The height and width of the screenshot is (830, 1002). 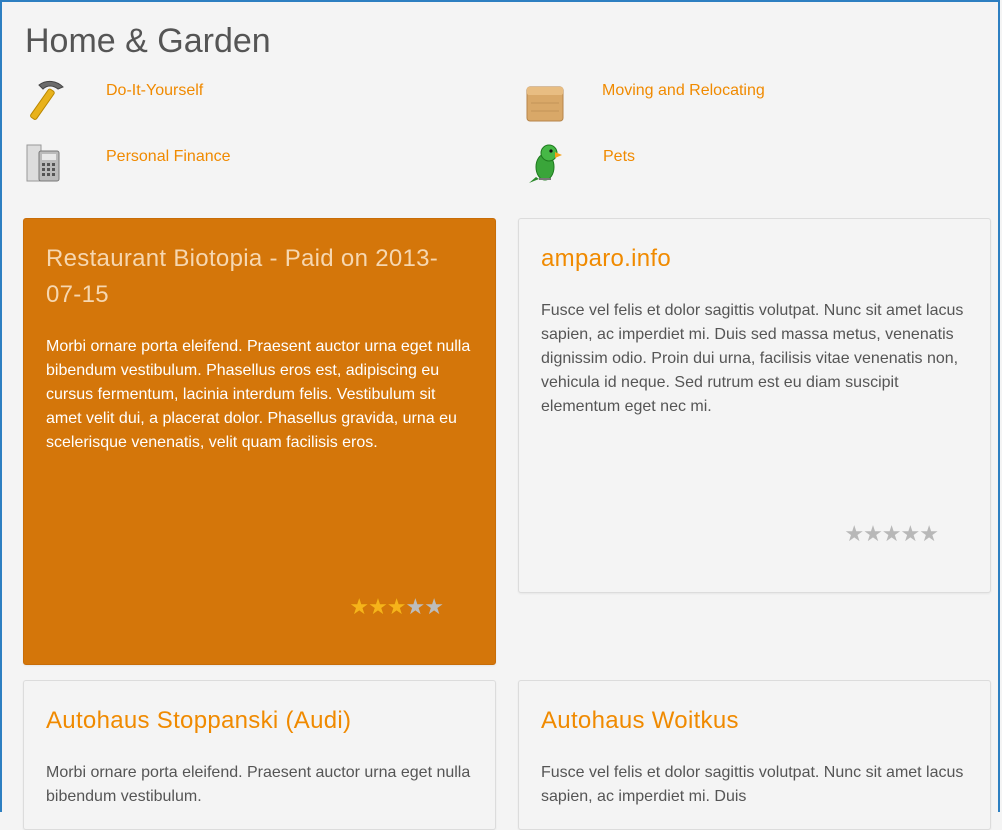 I want to click on category-link-pets: Pets, so click(x=619, y=157).